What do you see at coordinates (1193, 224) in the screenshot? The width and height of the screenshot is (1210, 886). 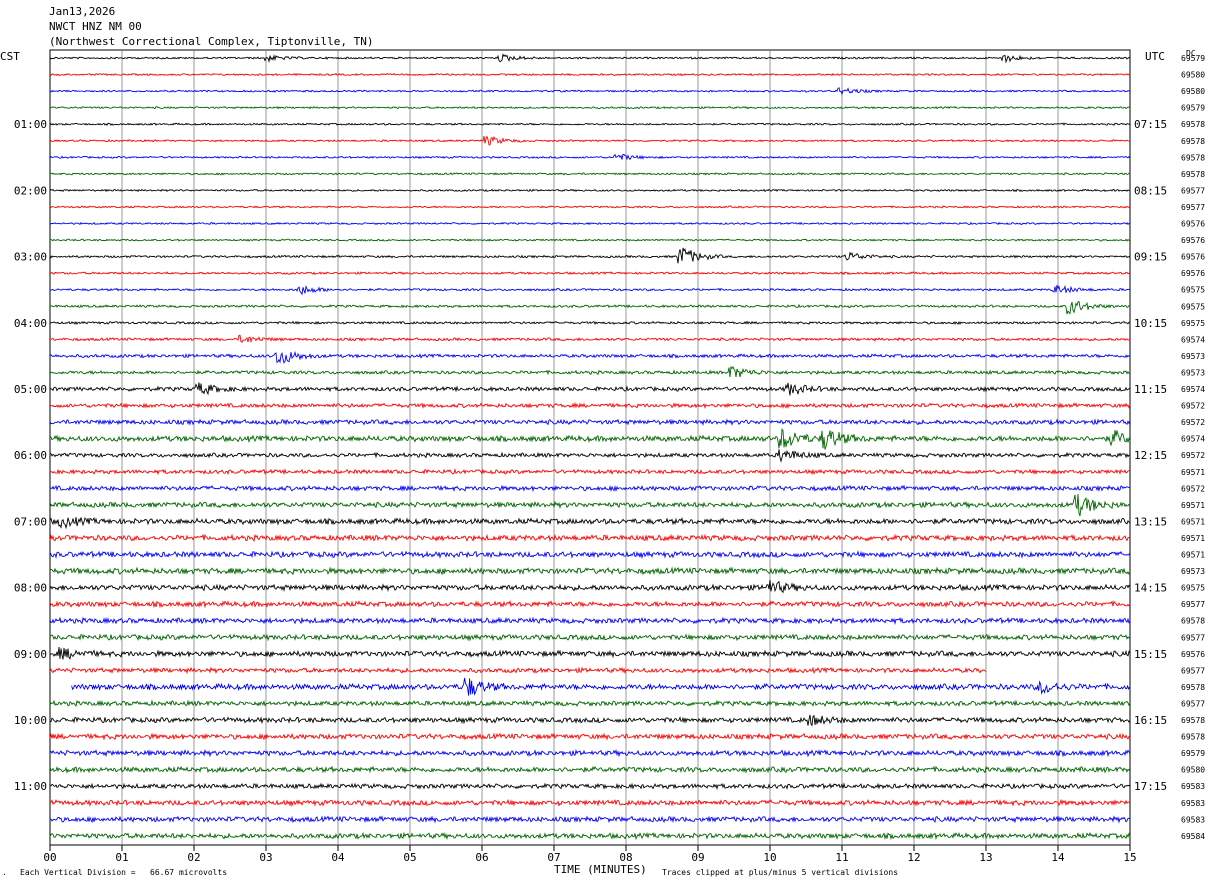 I see `dc-offset-10: 69576` at bounding box center [1193, 224].